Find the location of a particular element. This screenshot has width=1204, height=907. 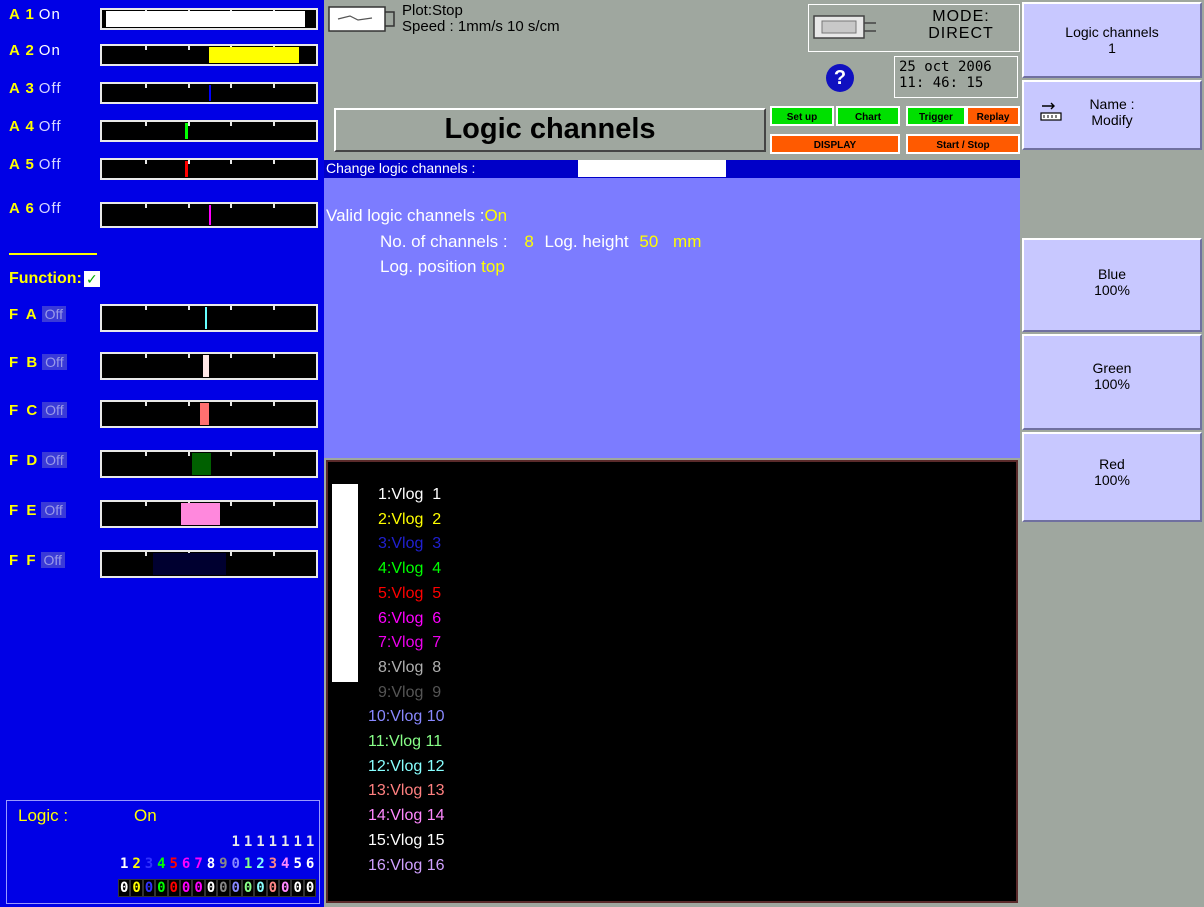

trigger-button: Trigger is located at coordinates (936, 116).